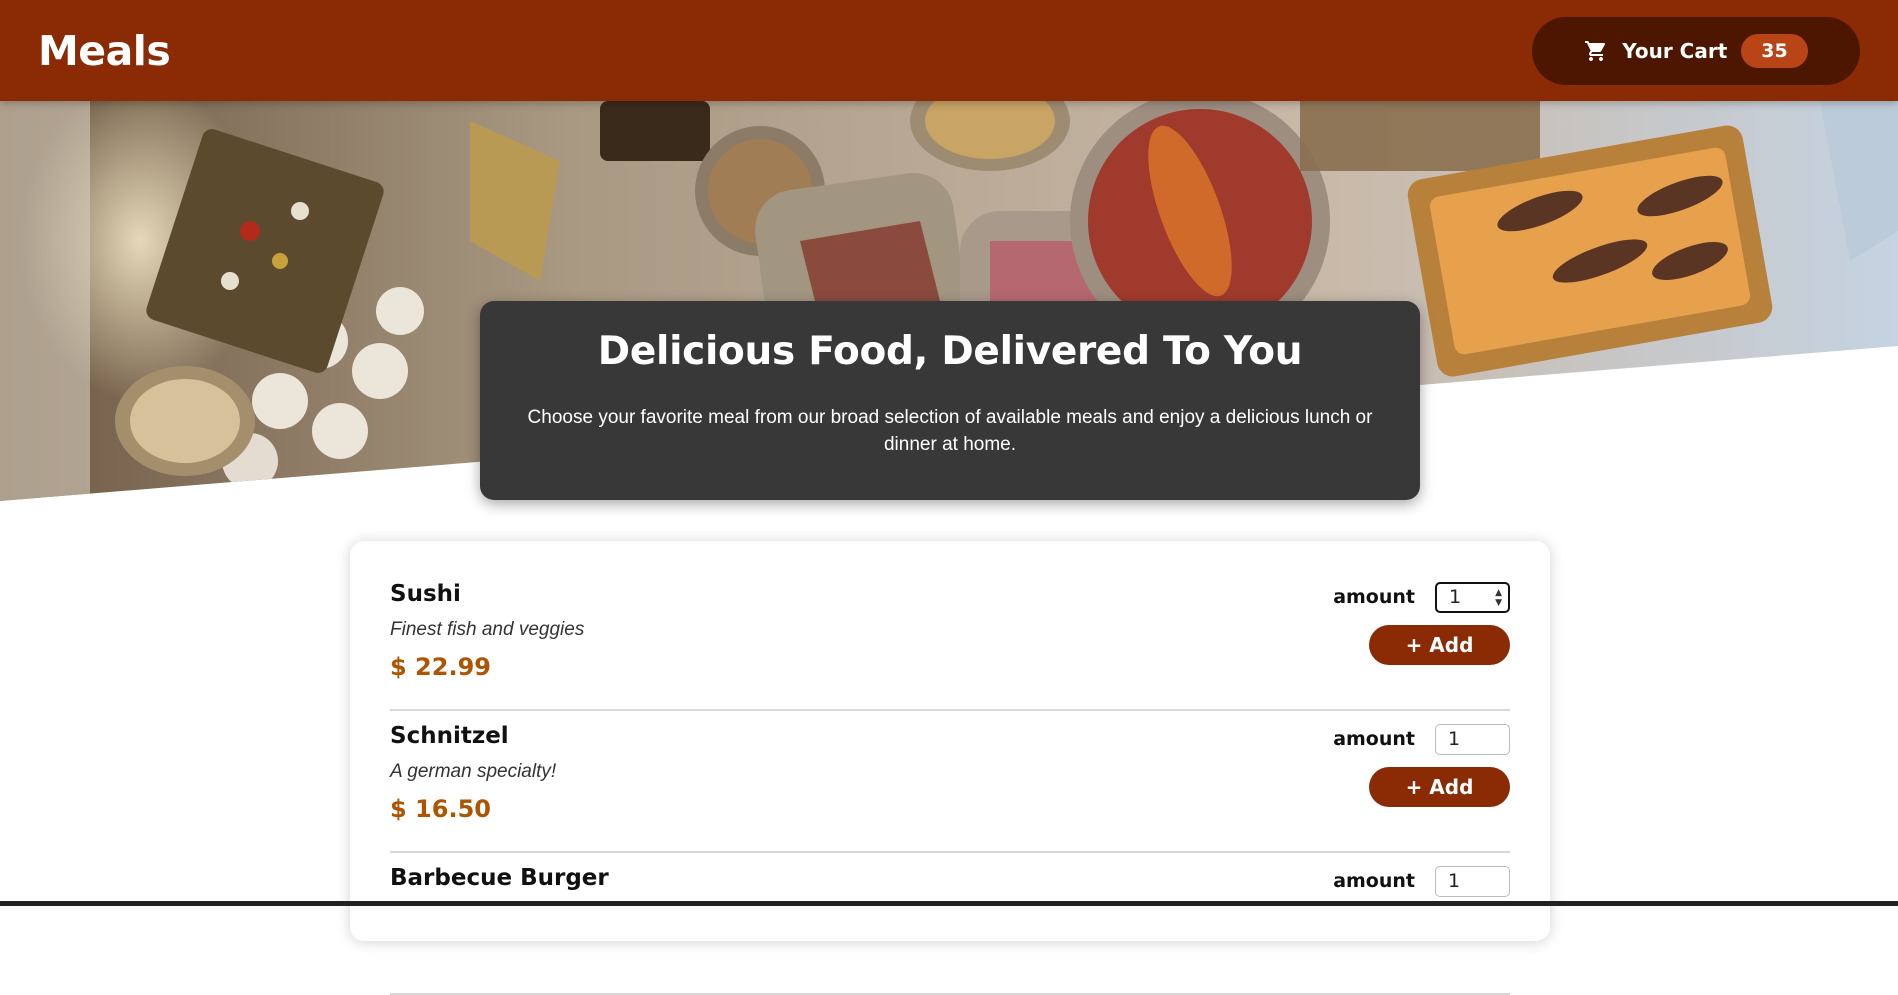  I want to click on cart-button: Your Cart 35, so click(1696, 50).